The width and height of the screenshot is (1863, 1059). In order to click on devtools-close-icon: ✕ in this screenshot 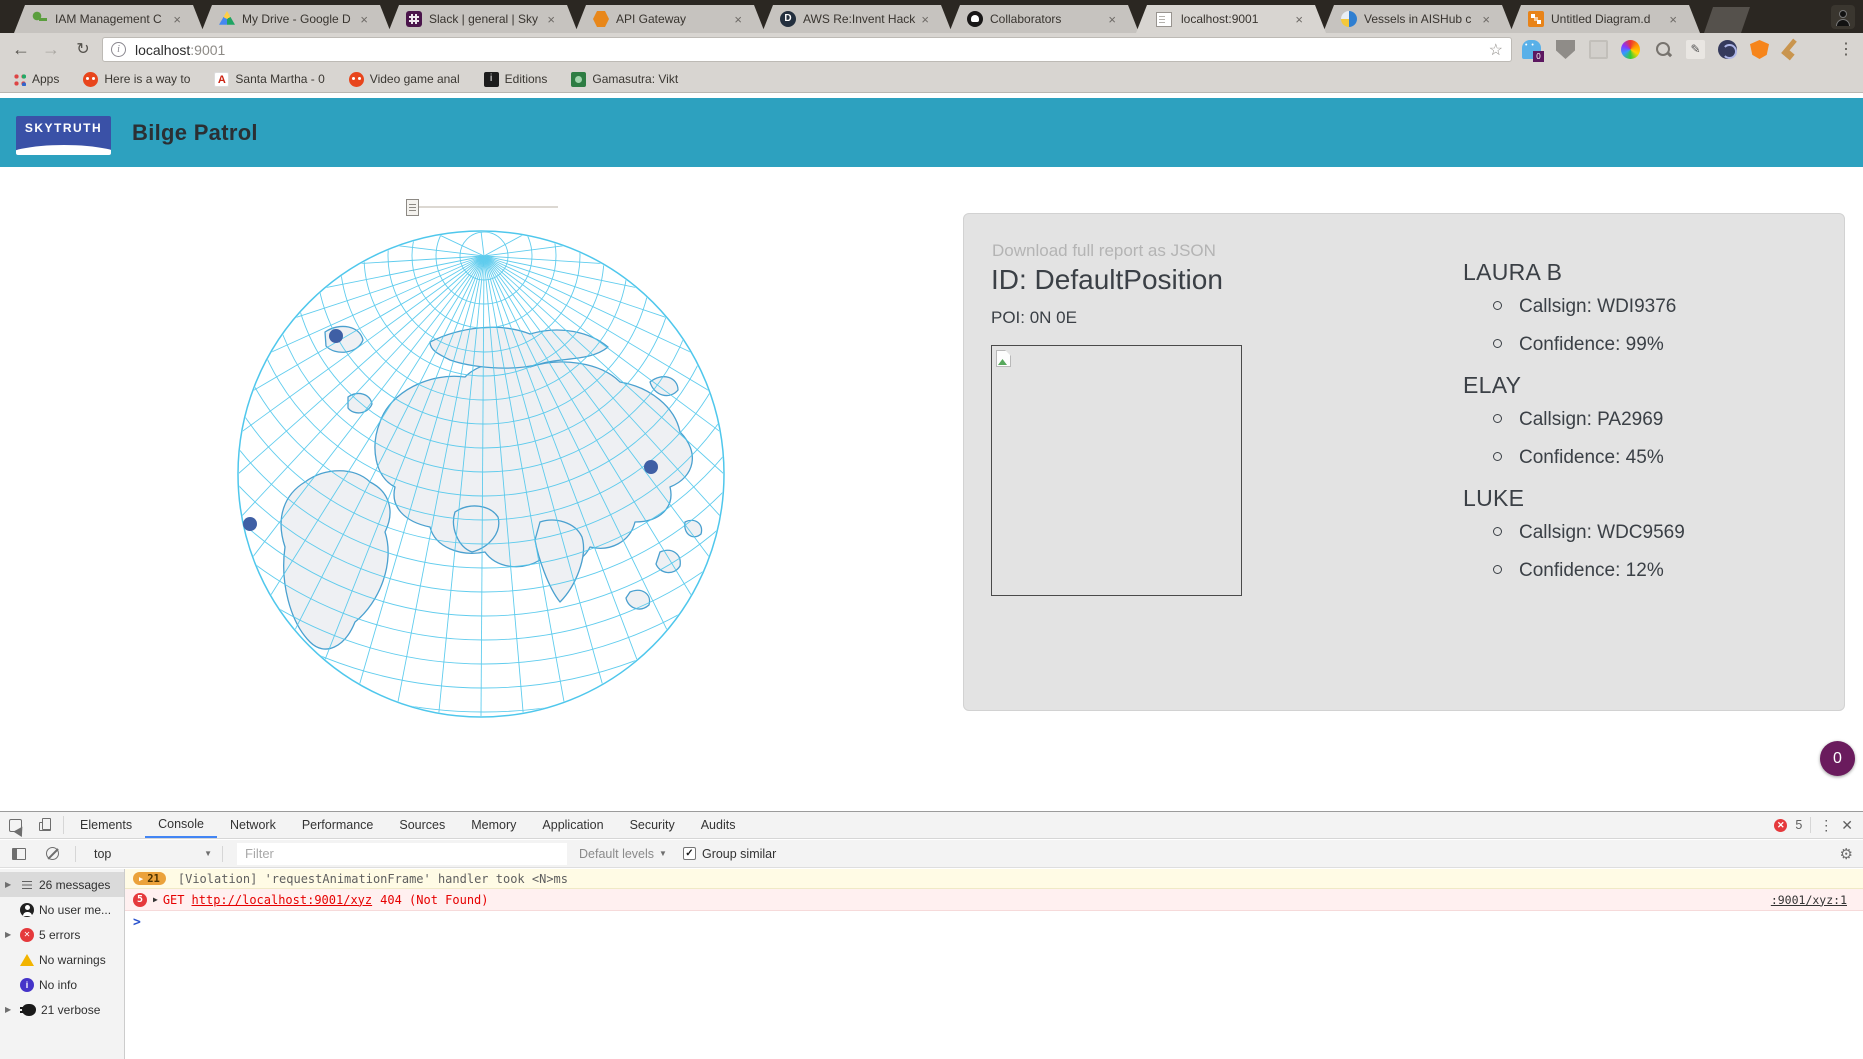, I will do `click(1847, 825)`.